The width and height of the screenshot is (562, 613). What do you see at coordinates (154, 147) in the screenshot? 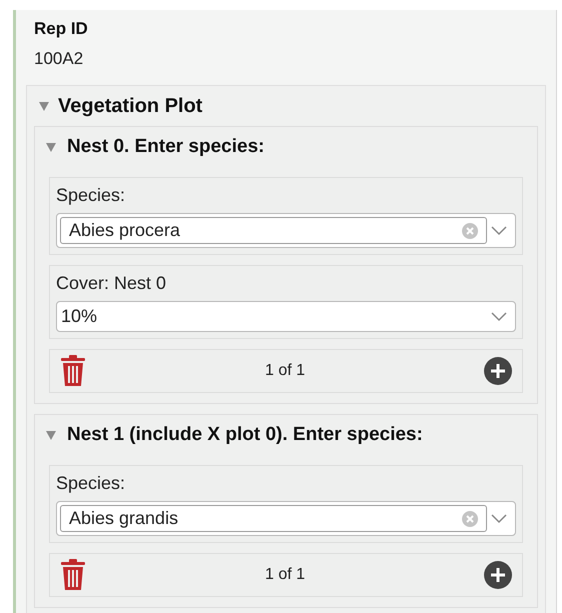
I see `nest-header: Nest 0. Enter species:` at bounding box center [154, 147].